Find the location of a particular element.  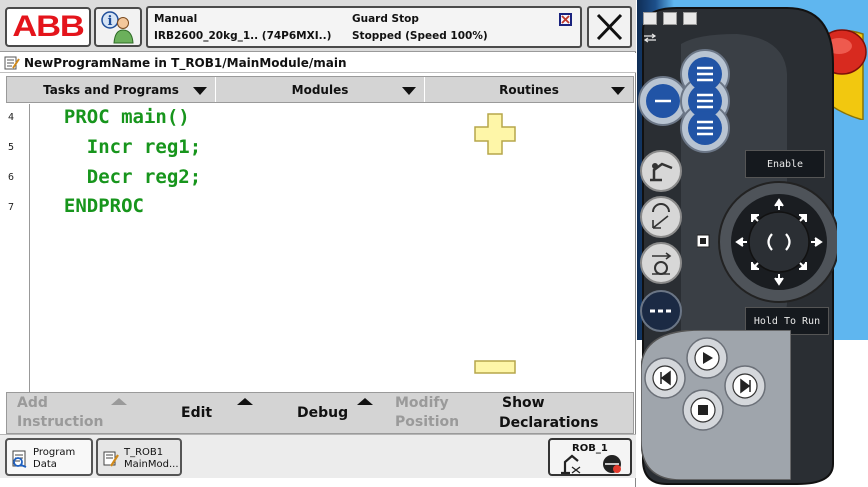

program-path-bar: NewProgramName in T_ROB1/MainModule/main is located at coordinates (318, 63).